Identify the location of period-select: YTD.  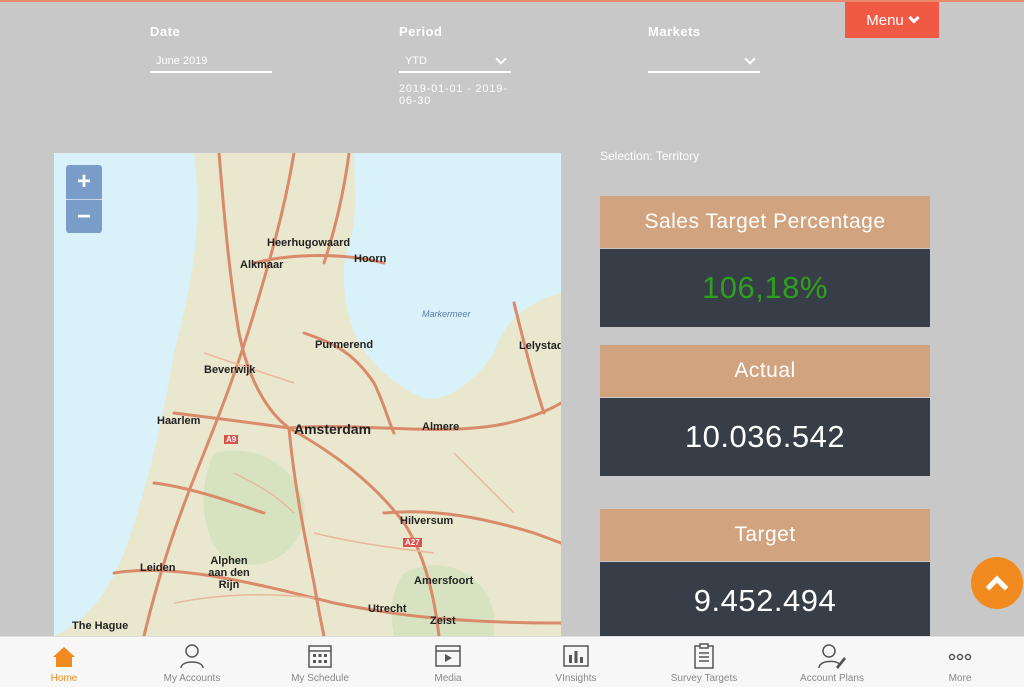
(455, 62).